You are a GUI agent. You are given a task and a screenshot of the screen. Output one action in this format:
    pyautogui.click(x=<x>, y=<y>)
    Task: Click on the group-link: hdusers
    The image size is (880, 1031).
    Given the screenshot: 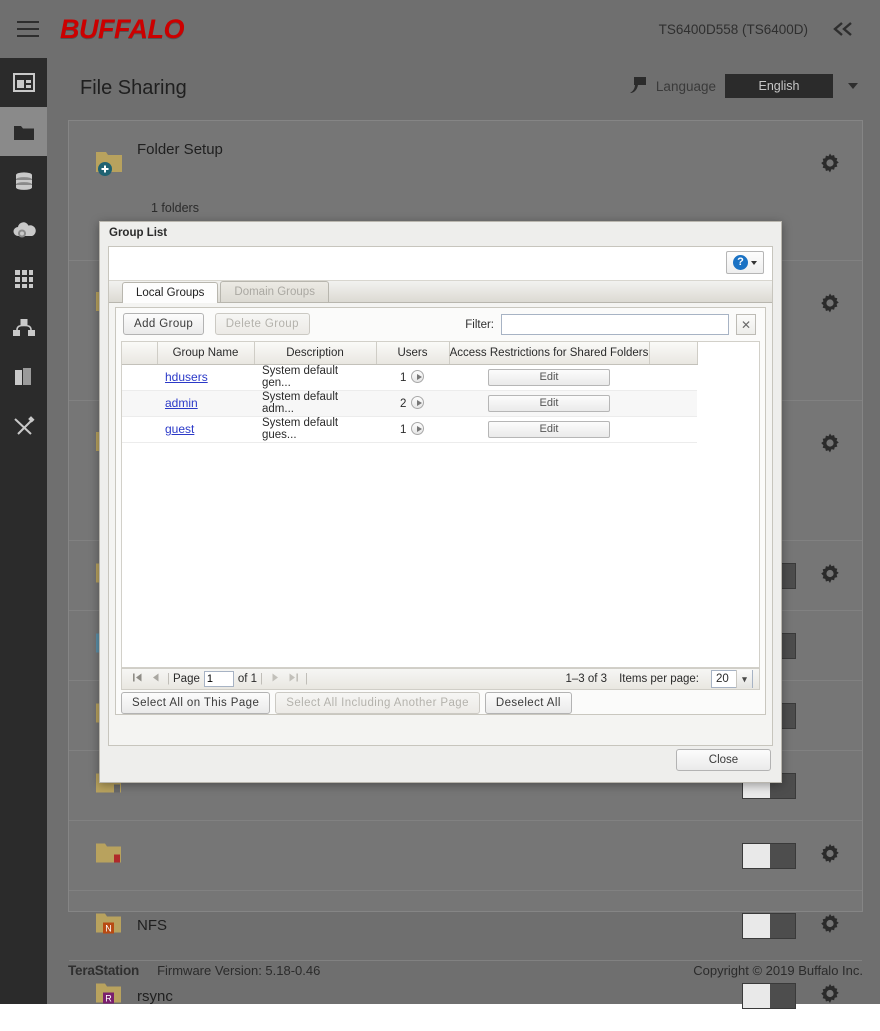 What is the action you would take?
    pyautogui.click(x=186, y=377)
    